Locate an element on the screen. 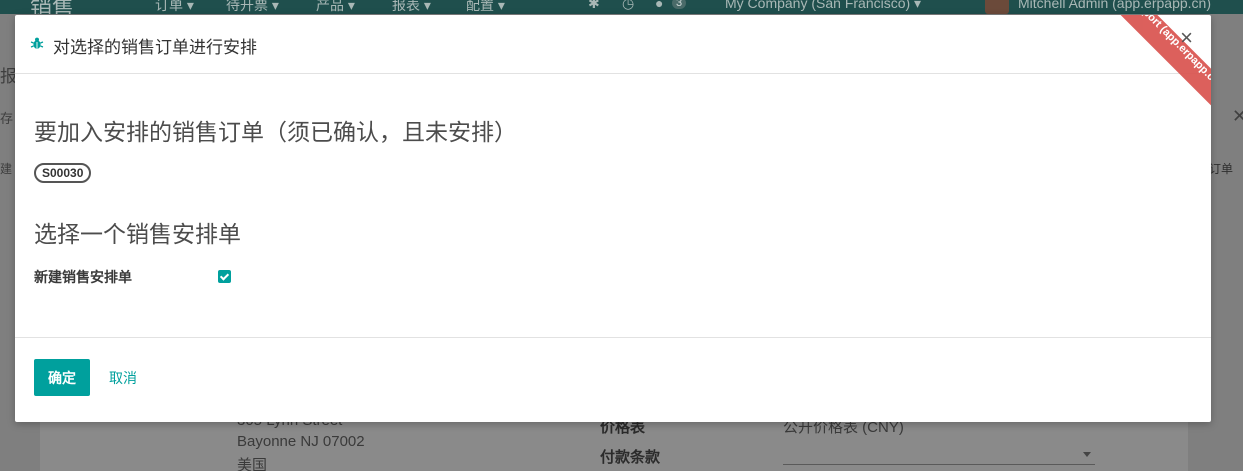 Image resolution: width=1243 pixels, height=471 pixels. bg-save-button-fragment: 存 is located at coordinates (7, 118).